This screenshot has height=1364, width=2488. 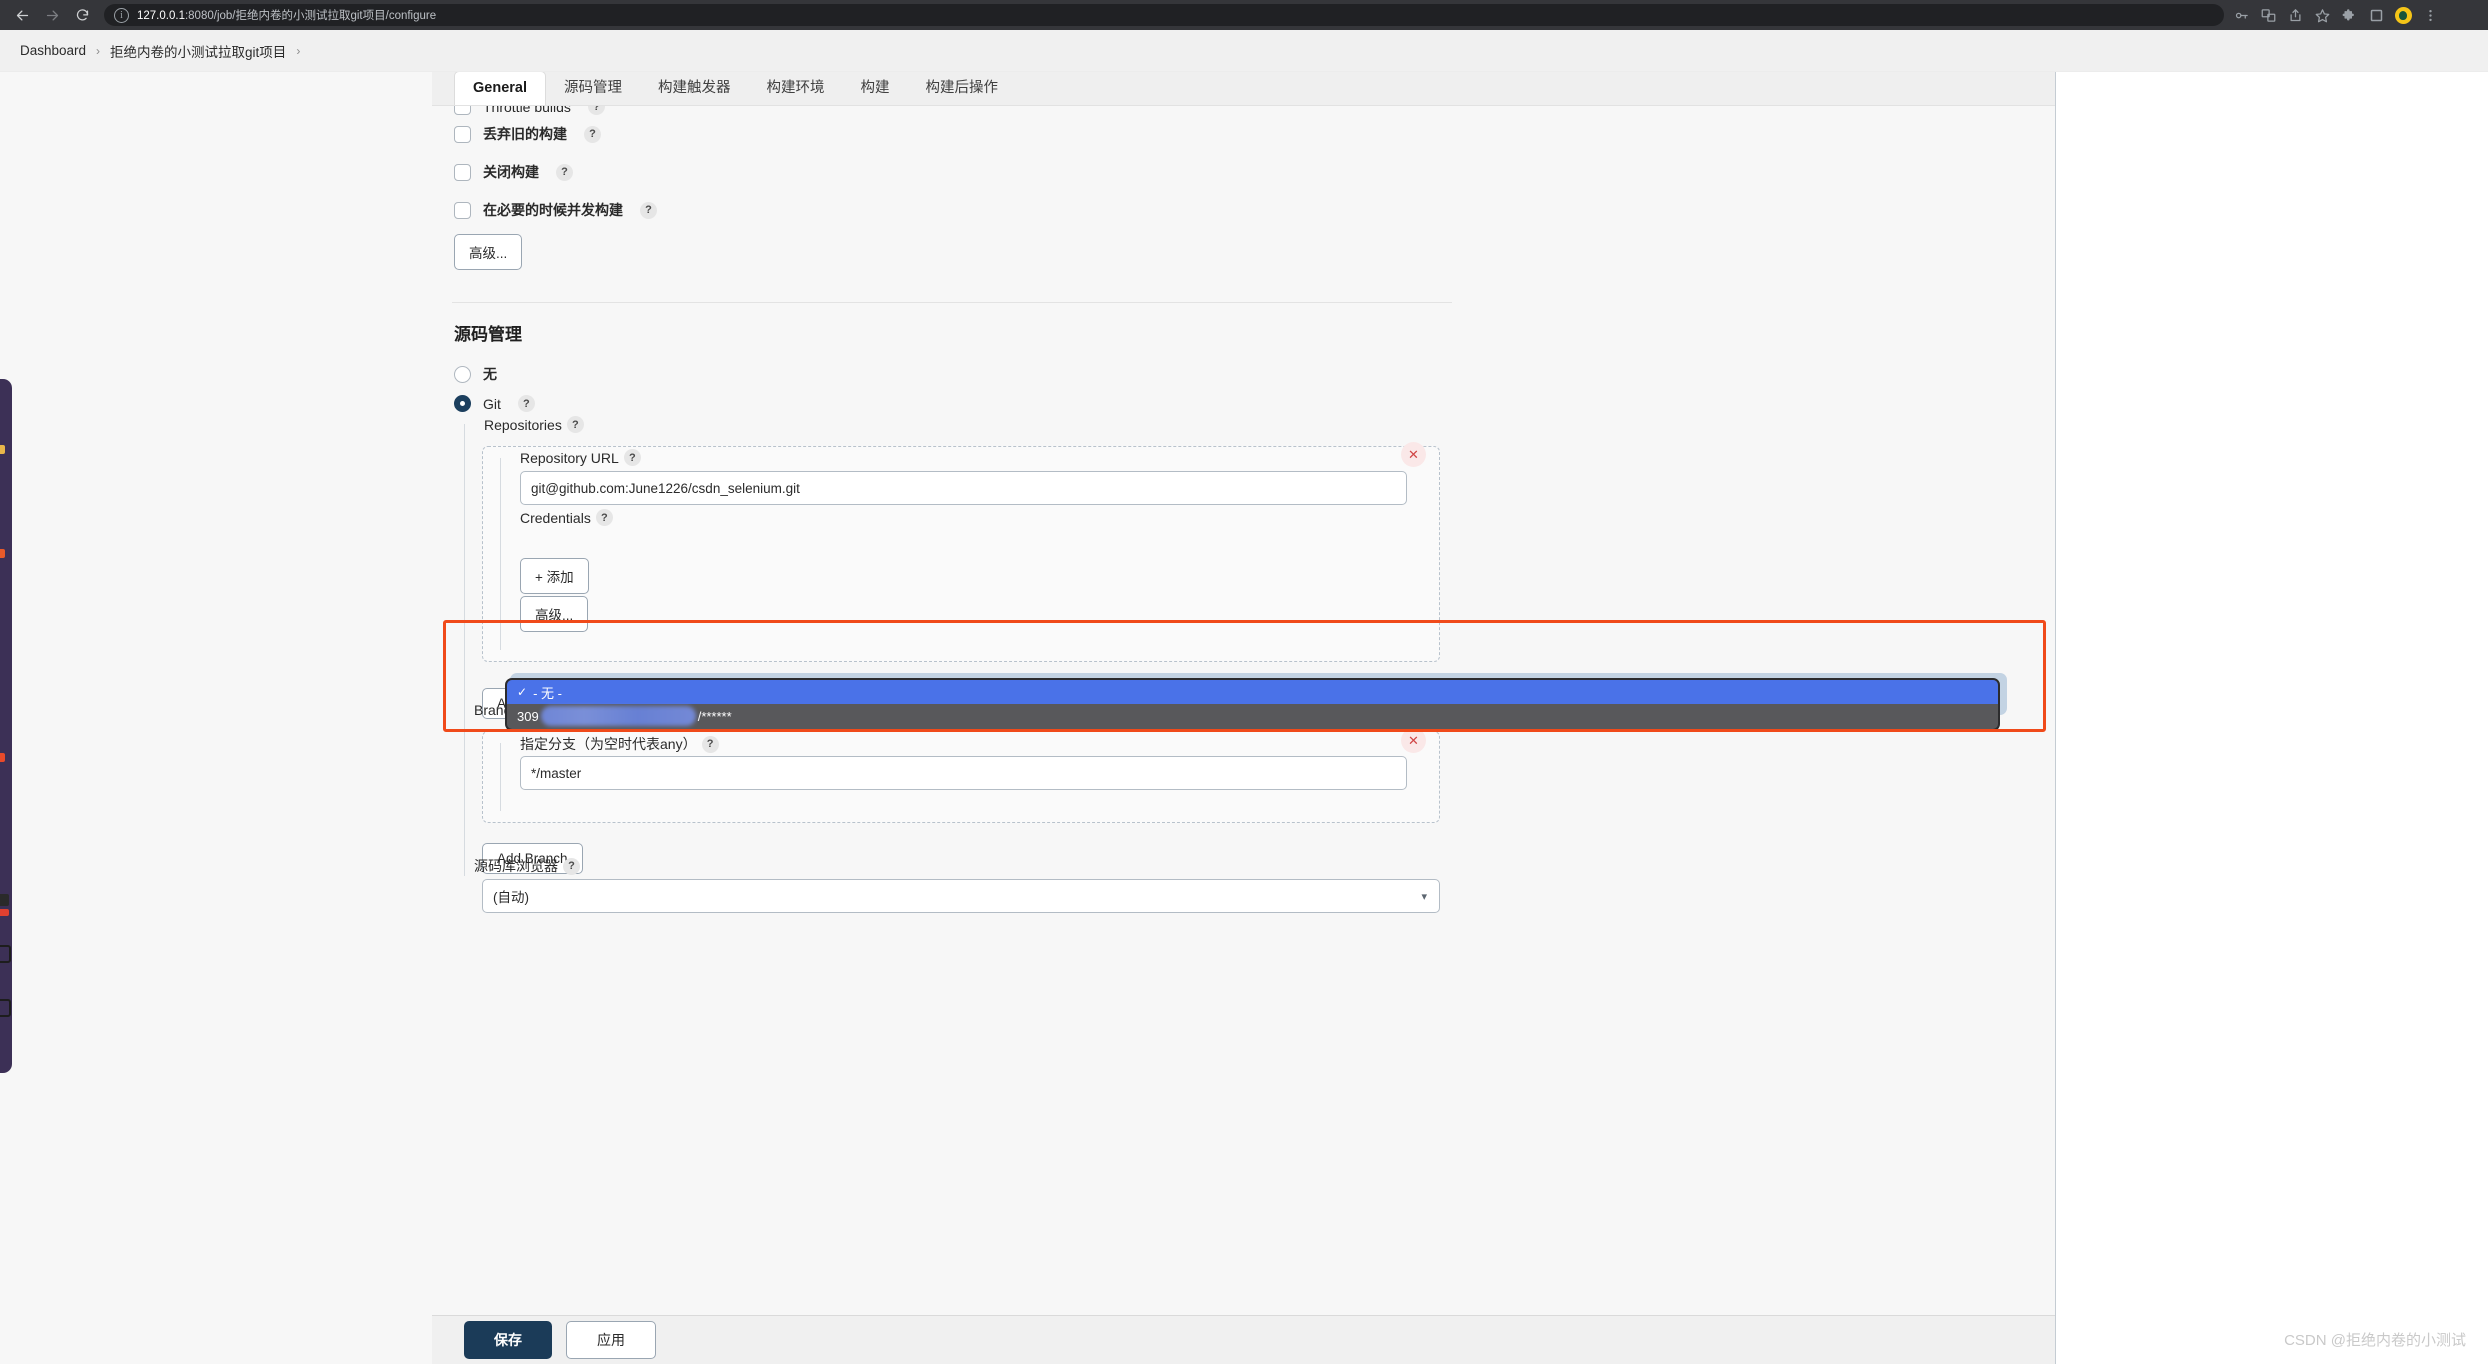 I want to click on help-icon-credentials: ?, so click(x=604, y=517).